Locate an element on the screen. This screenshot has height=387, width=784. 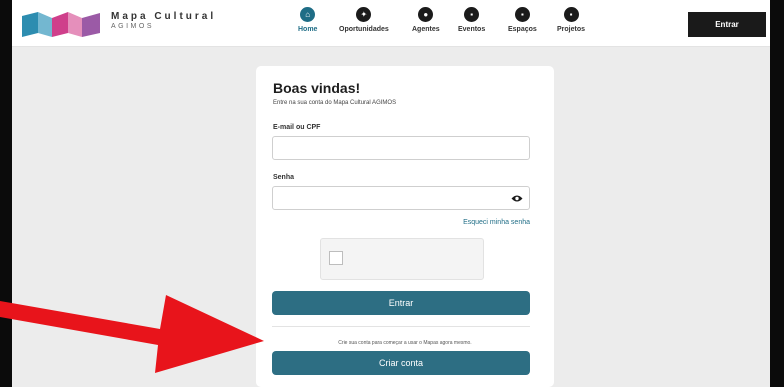
nav-eventos-label: Eventos is located at coordinates (472, 29).